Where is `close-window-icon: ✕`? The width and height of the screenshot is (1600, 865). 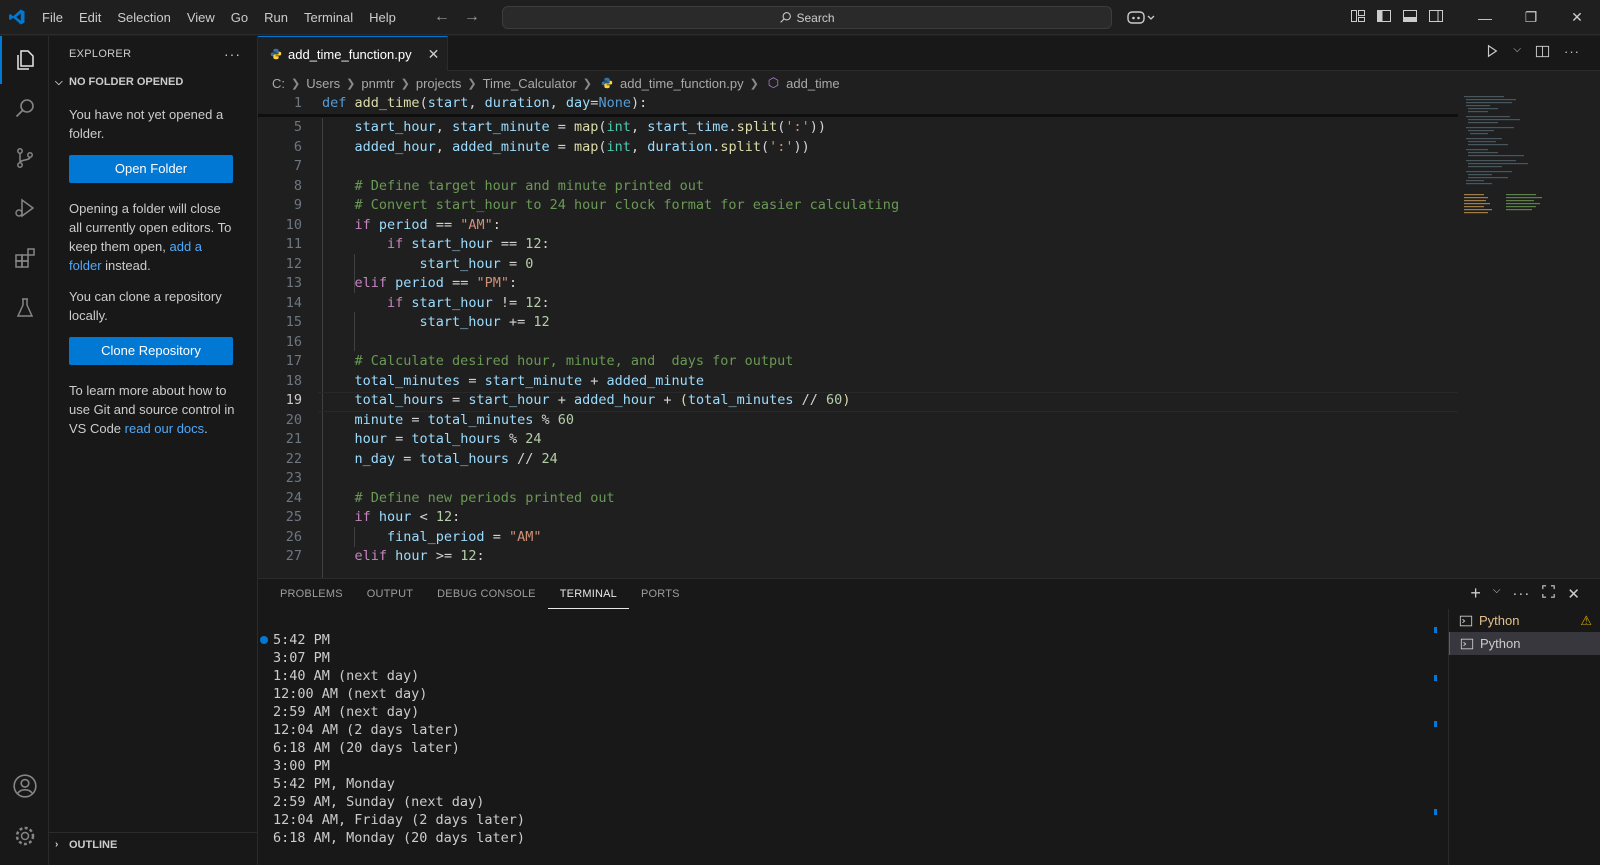 close-window-icon: ✕ is located at coordinates (1577, 17).